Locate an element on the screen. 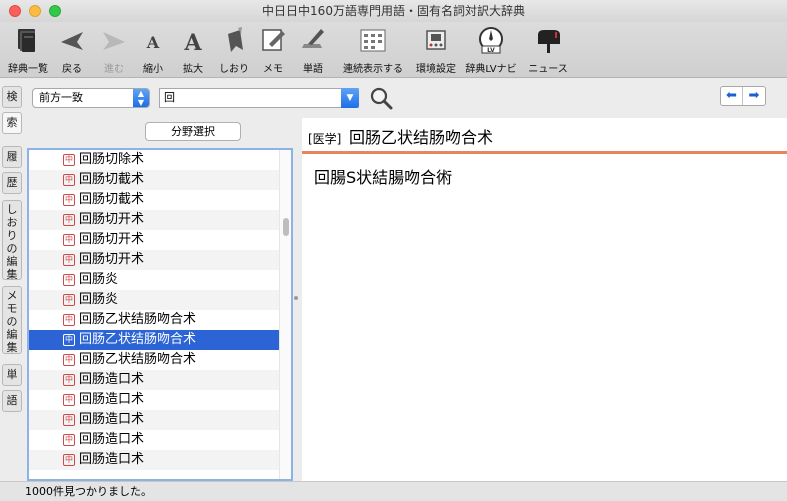 The width and height of the screenshot is (787, 501). search-mode-value: 前方一致 is located at coordinates (61, 97).